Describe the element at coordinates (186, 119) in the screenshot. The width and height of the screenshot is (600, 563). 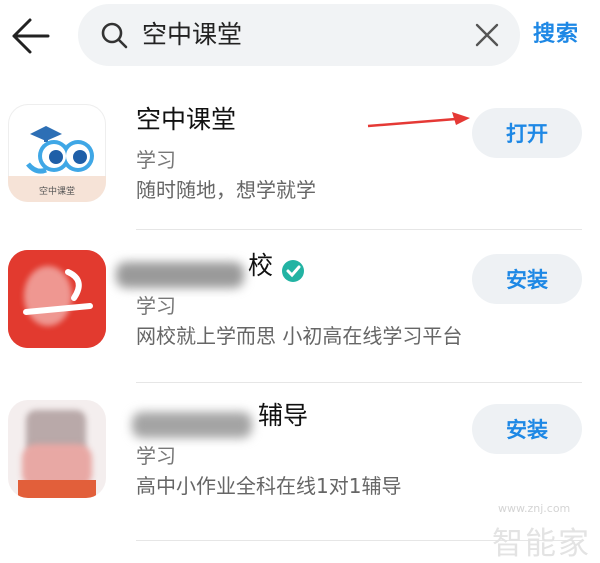
I see `app-name: 空中课堂` at that location.